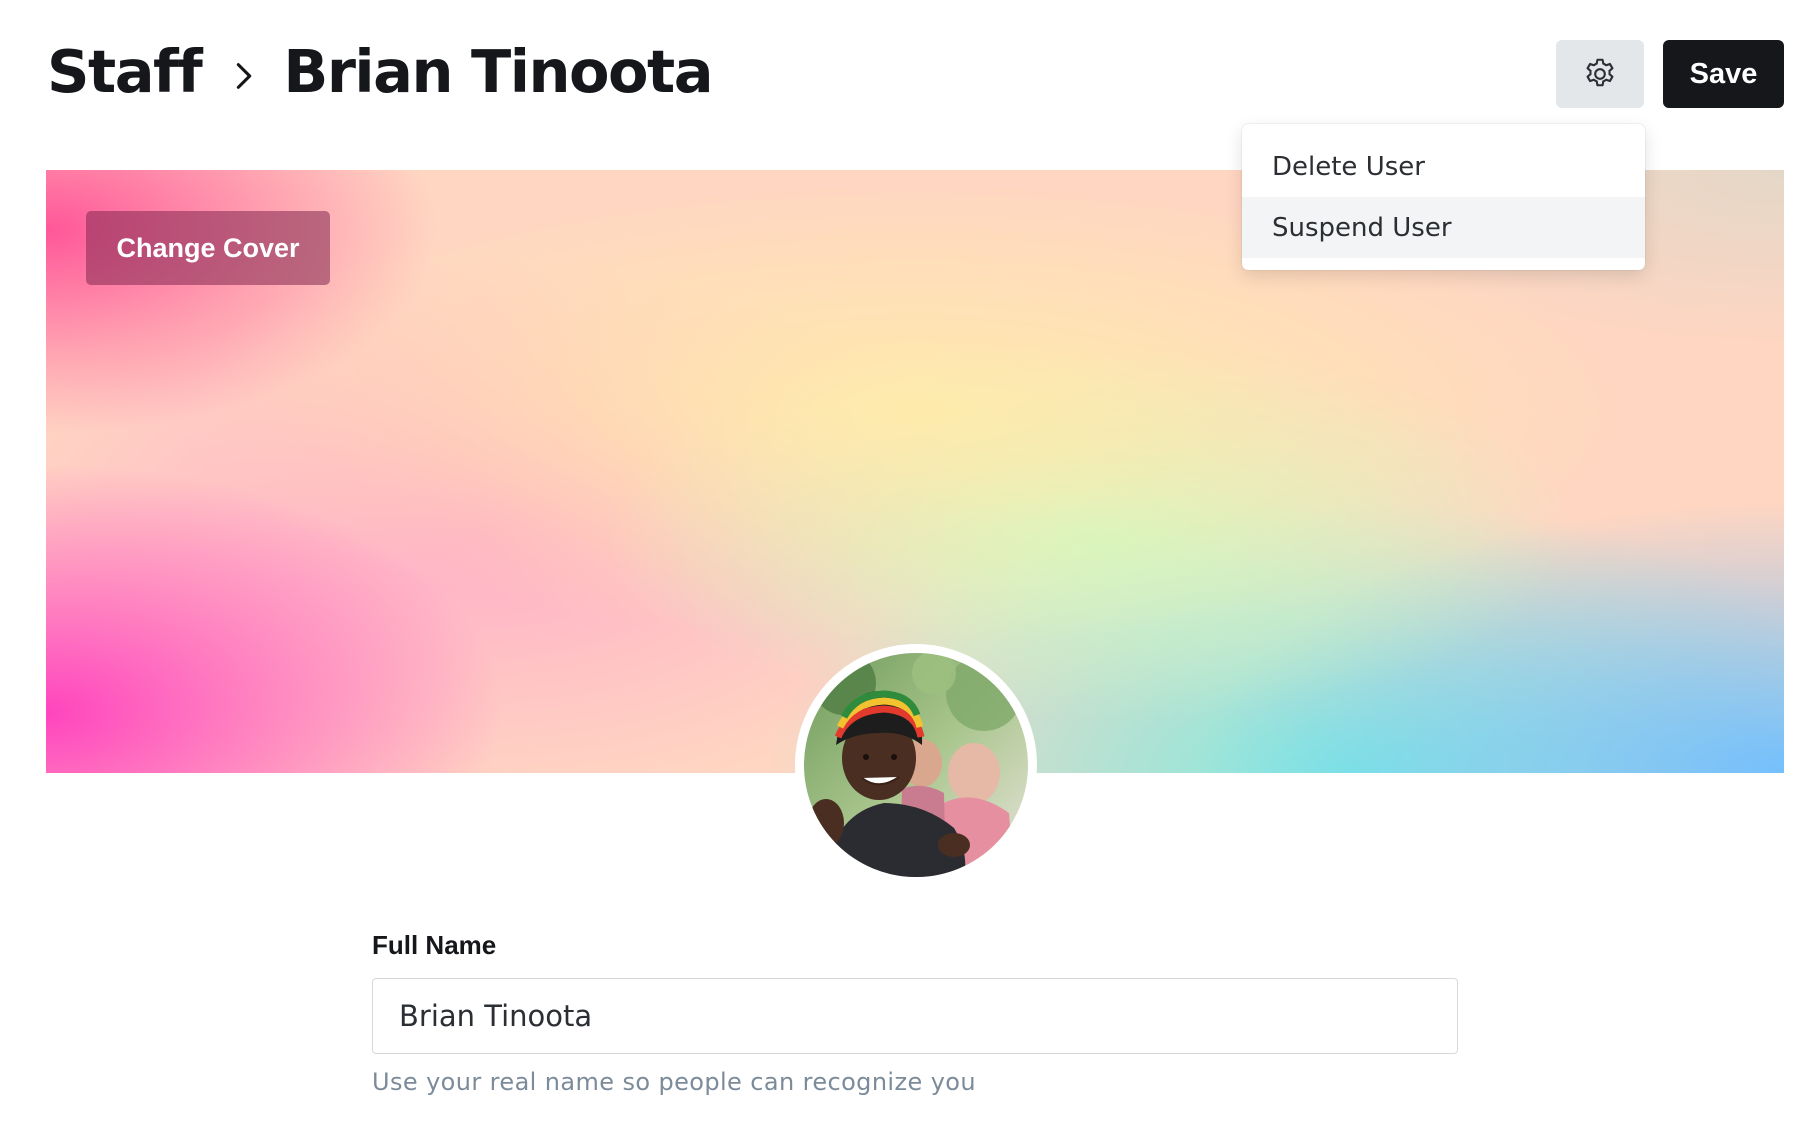  I want to click on gear-icon, so click(1600, 72).